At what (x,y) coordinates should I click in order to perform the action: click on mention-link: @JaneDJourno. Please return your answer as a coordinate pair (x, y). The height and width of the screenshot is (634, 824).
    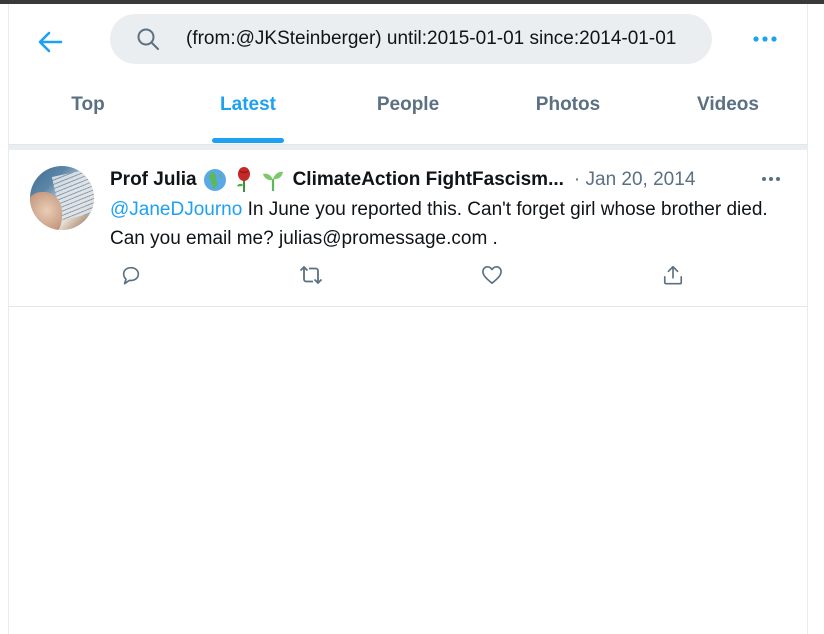
    Looking at the image, I should click on (176, 209).